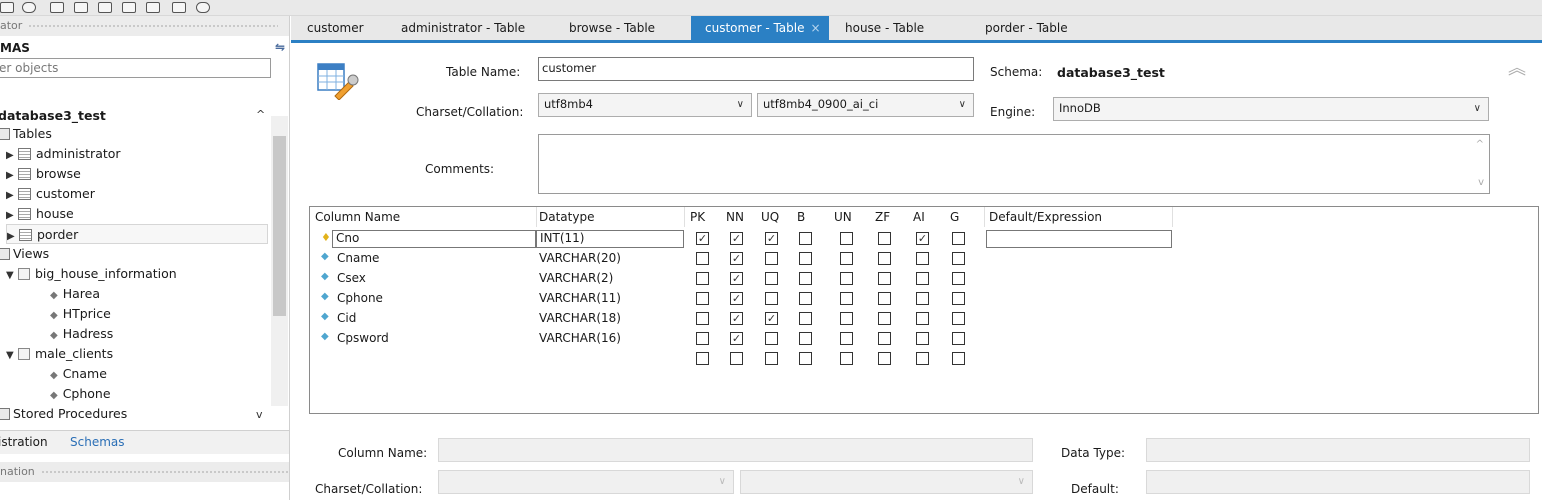  What do you see at coordinates (816, 28) in the screenshot?
I see `close-tab-icon: ×` at bounding box center [816, 28].